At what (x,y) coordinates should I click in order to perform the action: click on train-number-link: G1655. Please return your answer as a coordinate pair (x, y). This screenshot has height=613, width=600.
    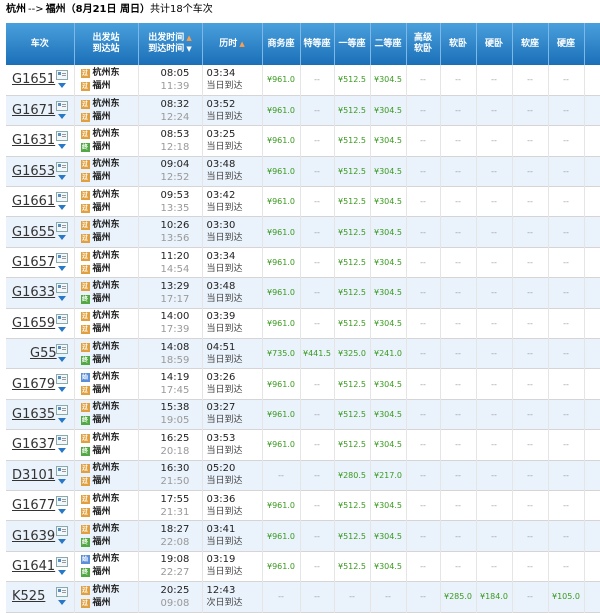
    Looking at the image, I should click on (33, 232).